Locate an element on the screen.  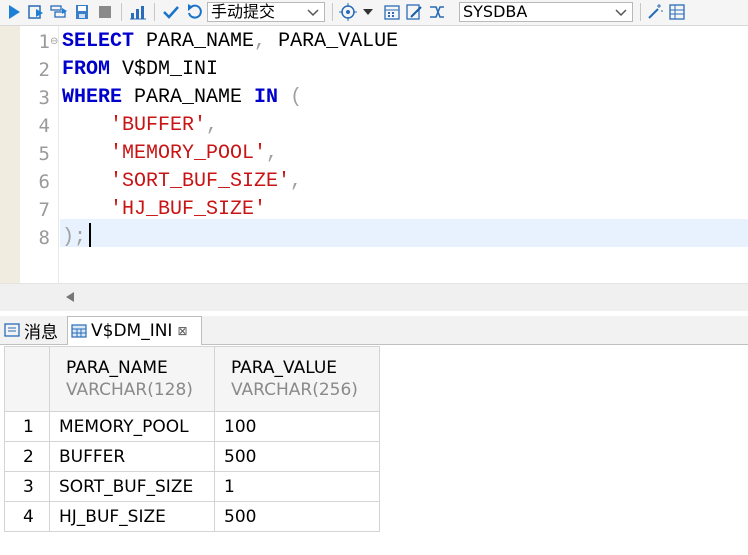
stop-icon is located at coordinates (105, 12).